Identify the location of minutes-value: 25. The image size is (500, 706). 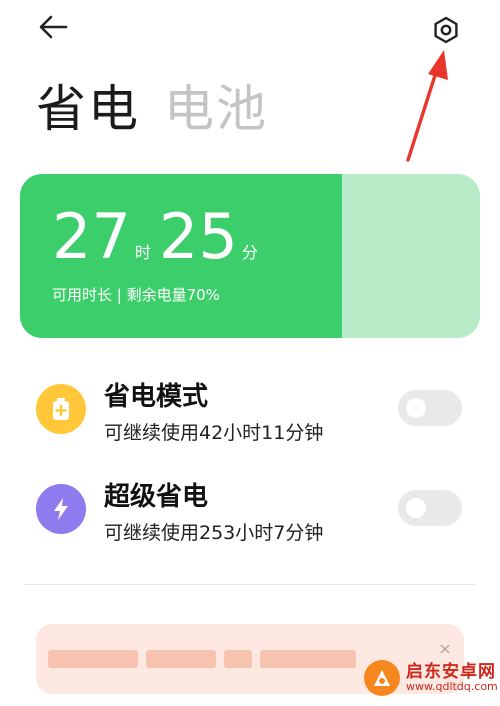
(198, 236).